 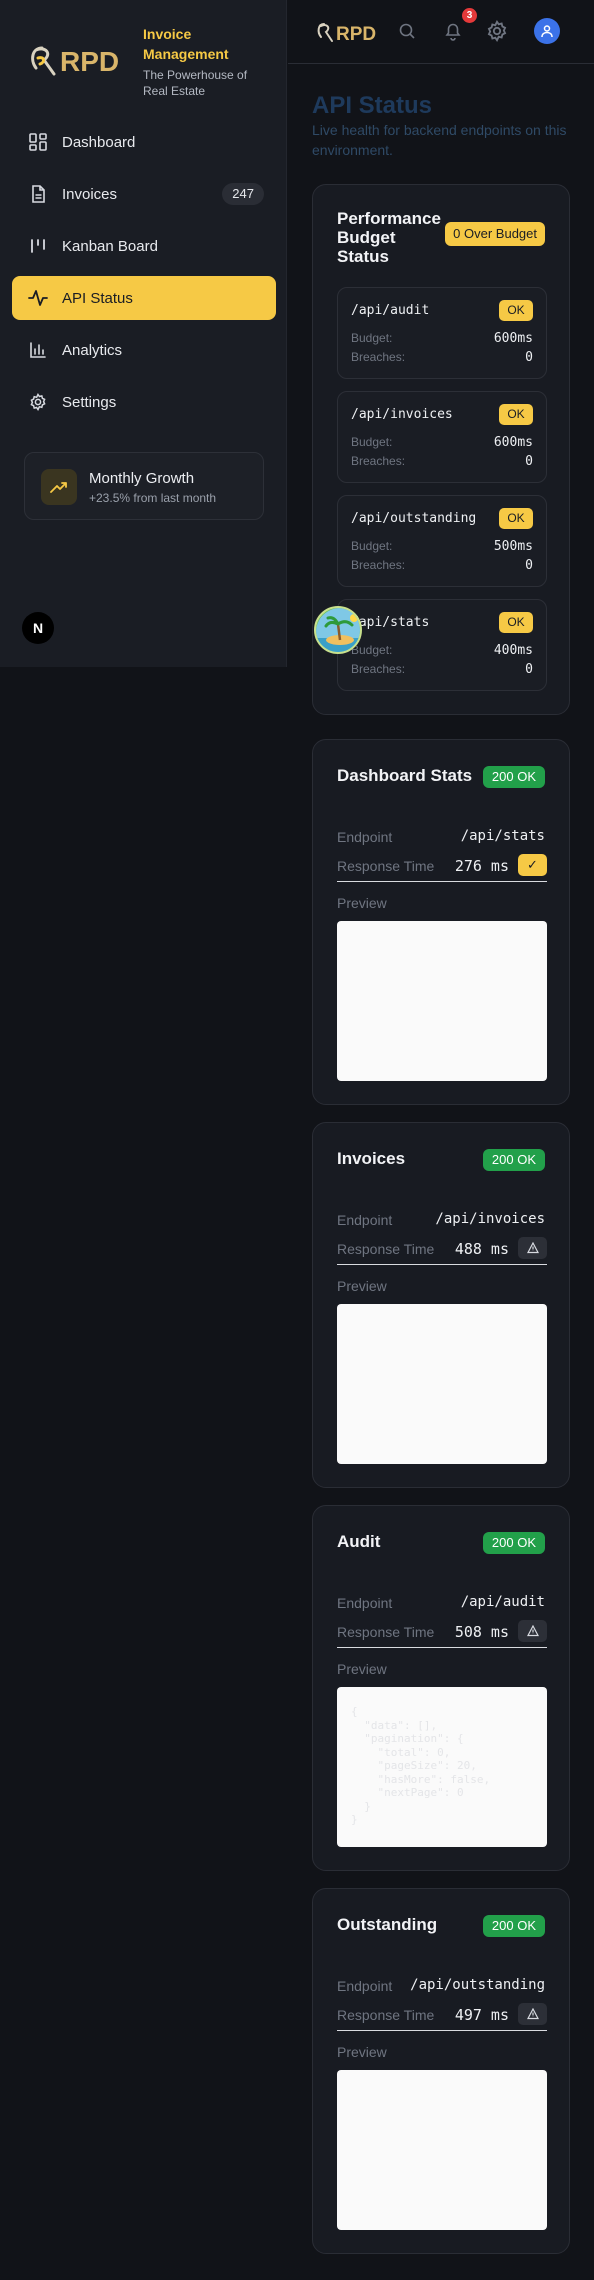 What do you see at coordinates (502, 836) in the screenshot?
I see `endpoint-value: /api/stats` at bounding box center [502, 836].